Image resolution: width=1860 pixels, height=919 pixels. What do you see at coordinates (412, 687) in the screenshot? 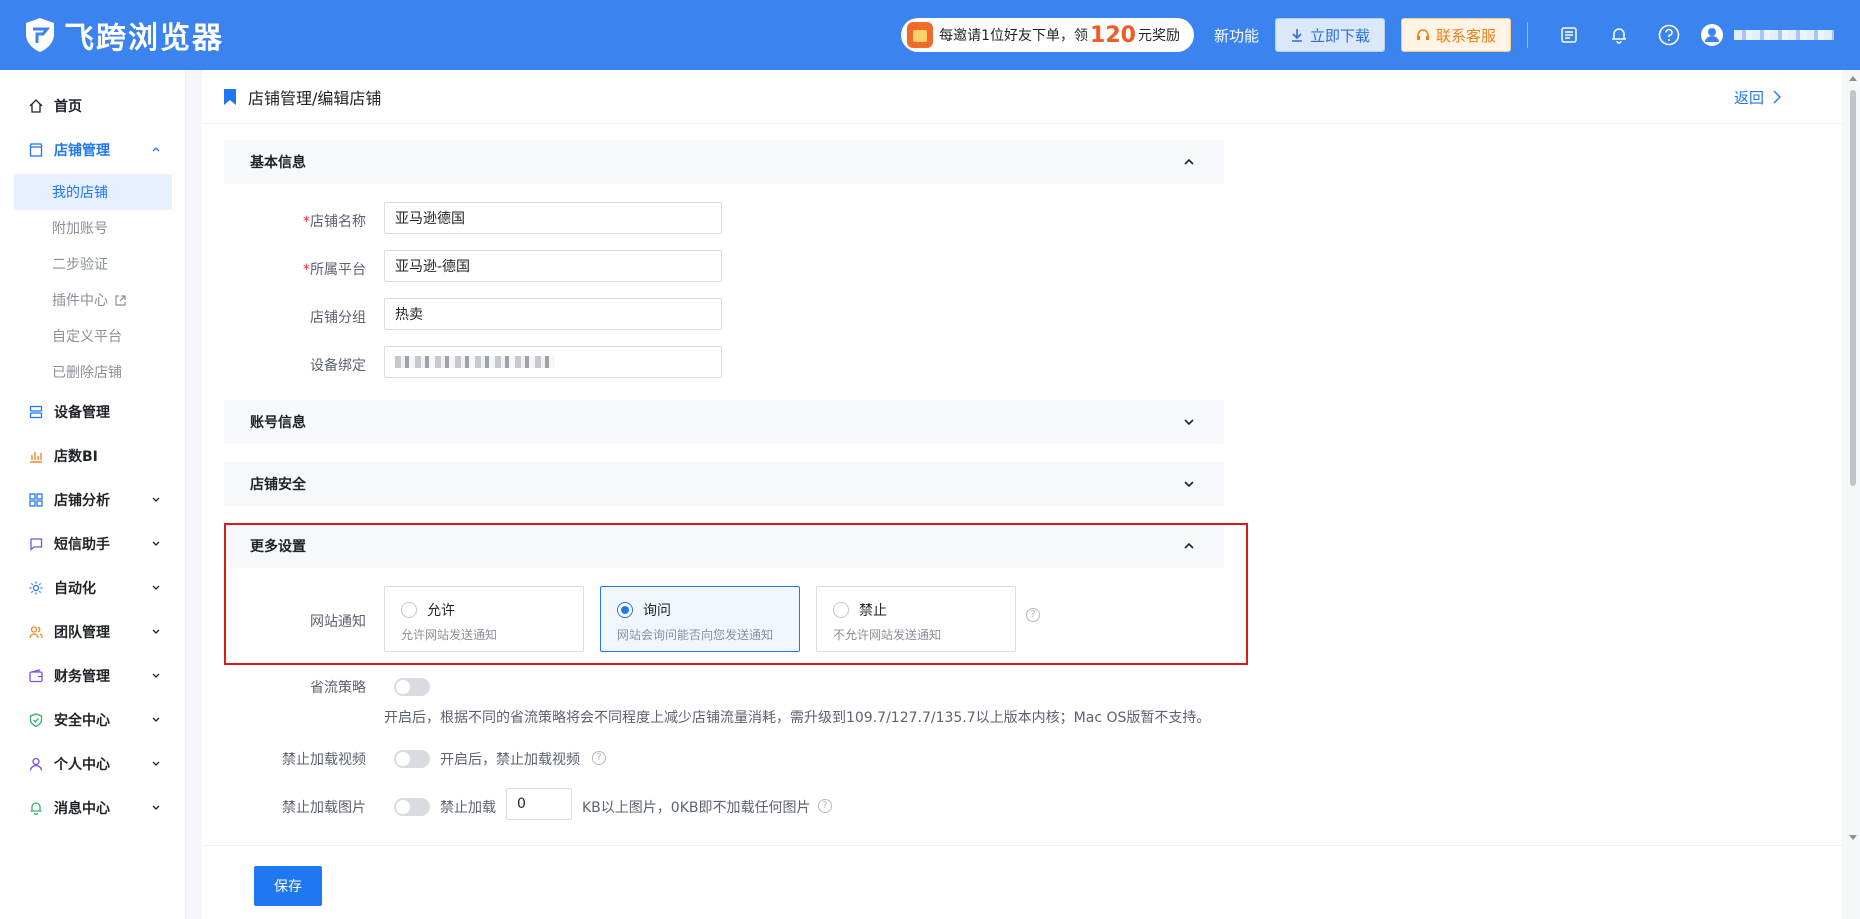
I see `traffic-saving-toggle` at bounding box center [412, 687].